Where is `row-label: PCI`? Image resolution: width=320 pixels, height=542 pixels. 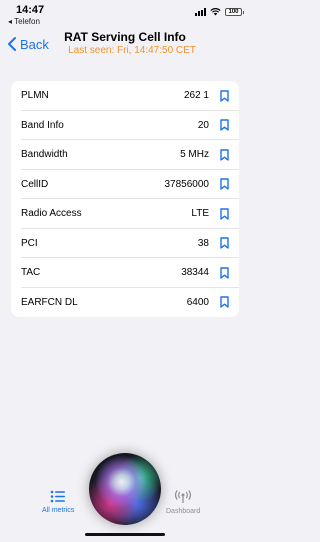
row-label: PCI is located at coordinates (29, 243).